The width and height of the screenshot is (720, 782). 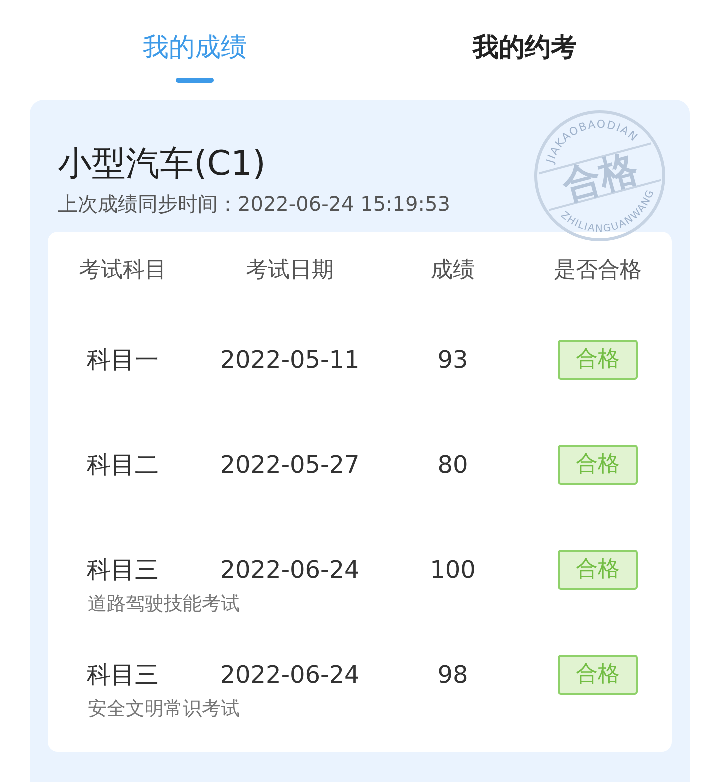 What do you see at coordinates (453, 675) in the screenshot?
I see `score-cell: 98` at bounding box center [453, 675].